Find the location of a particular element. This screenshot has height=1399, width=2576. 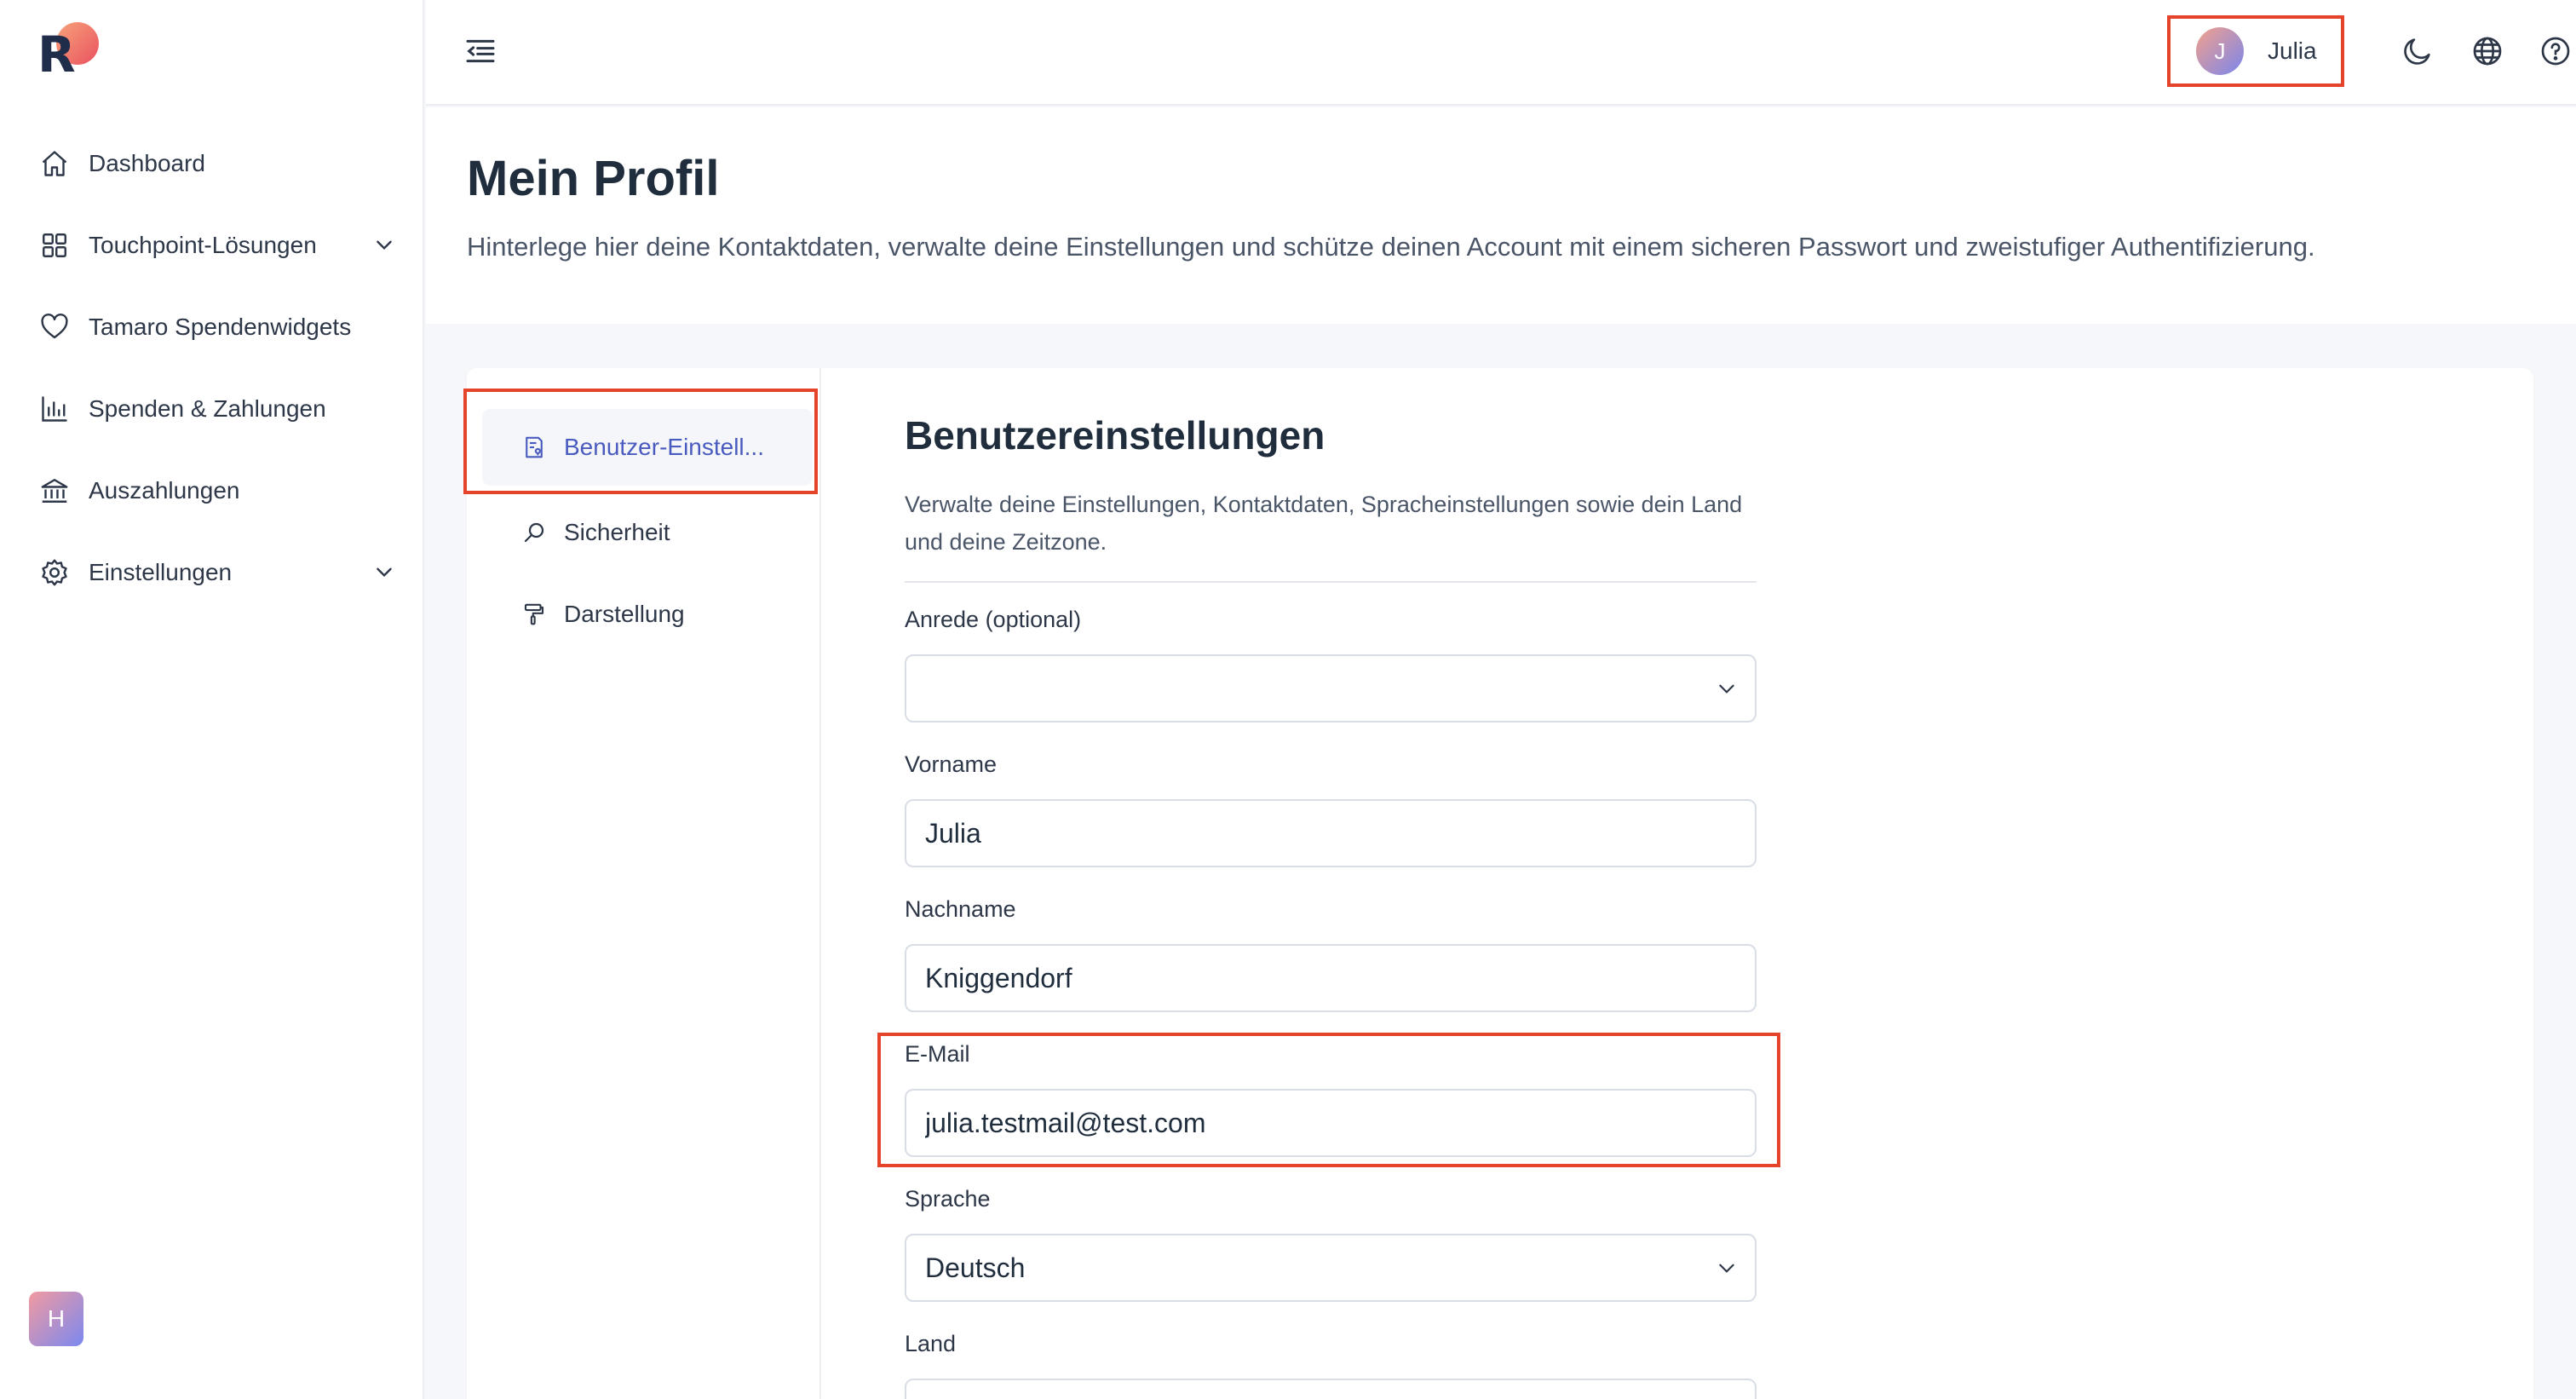

last-name-field is located at coordinates (1331, 978).